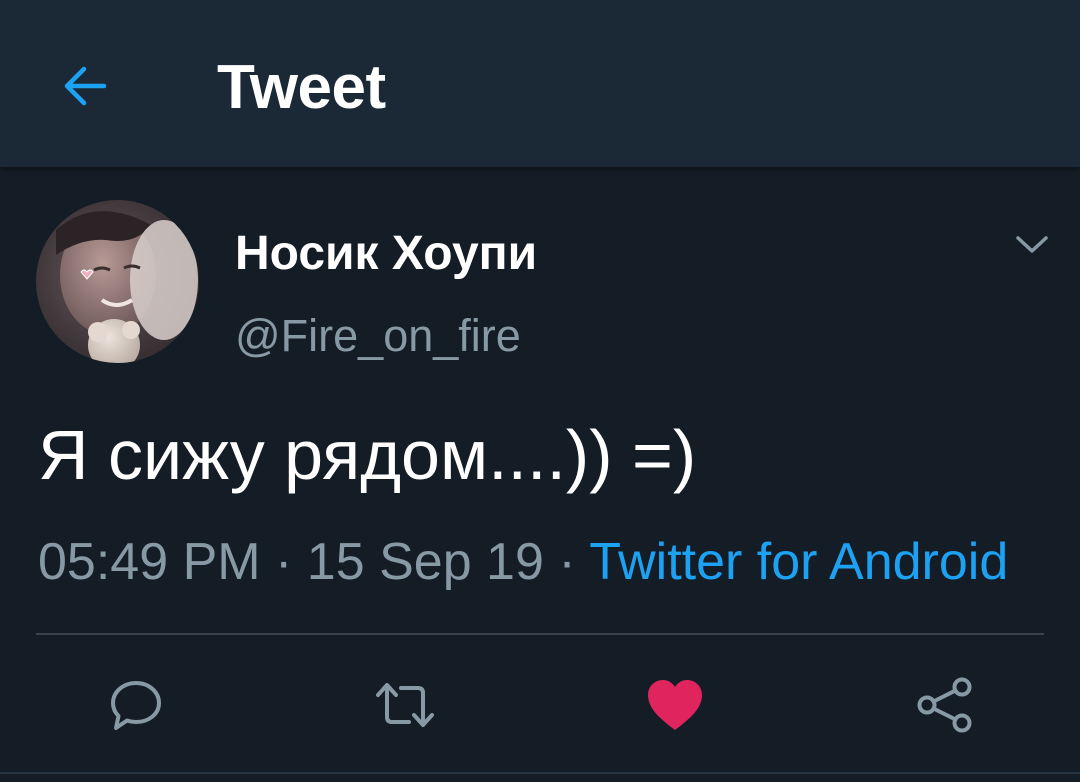 The height and width of the screenshot is (782, 1080). I want to click on back-button, so click(84, 86).